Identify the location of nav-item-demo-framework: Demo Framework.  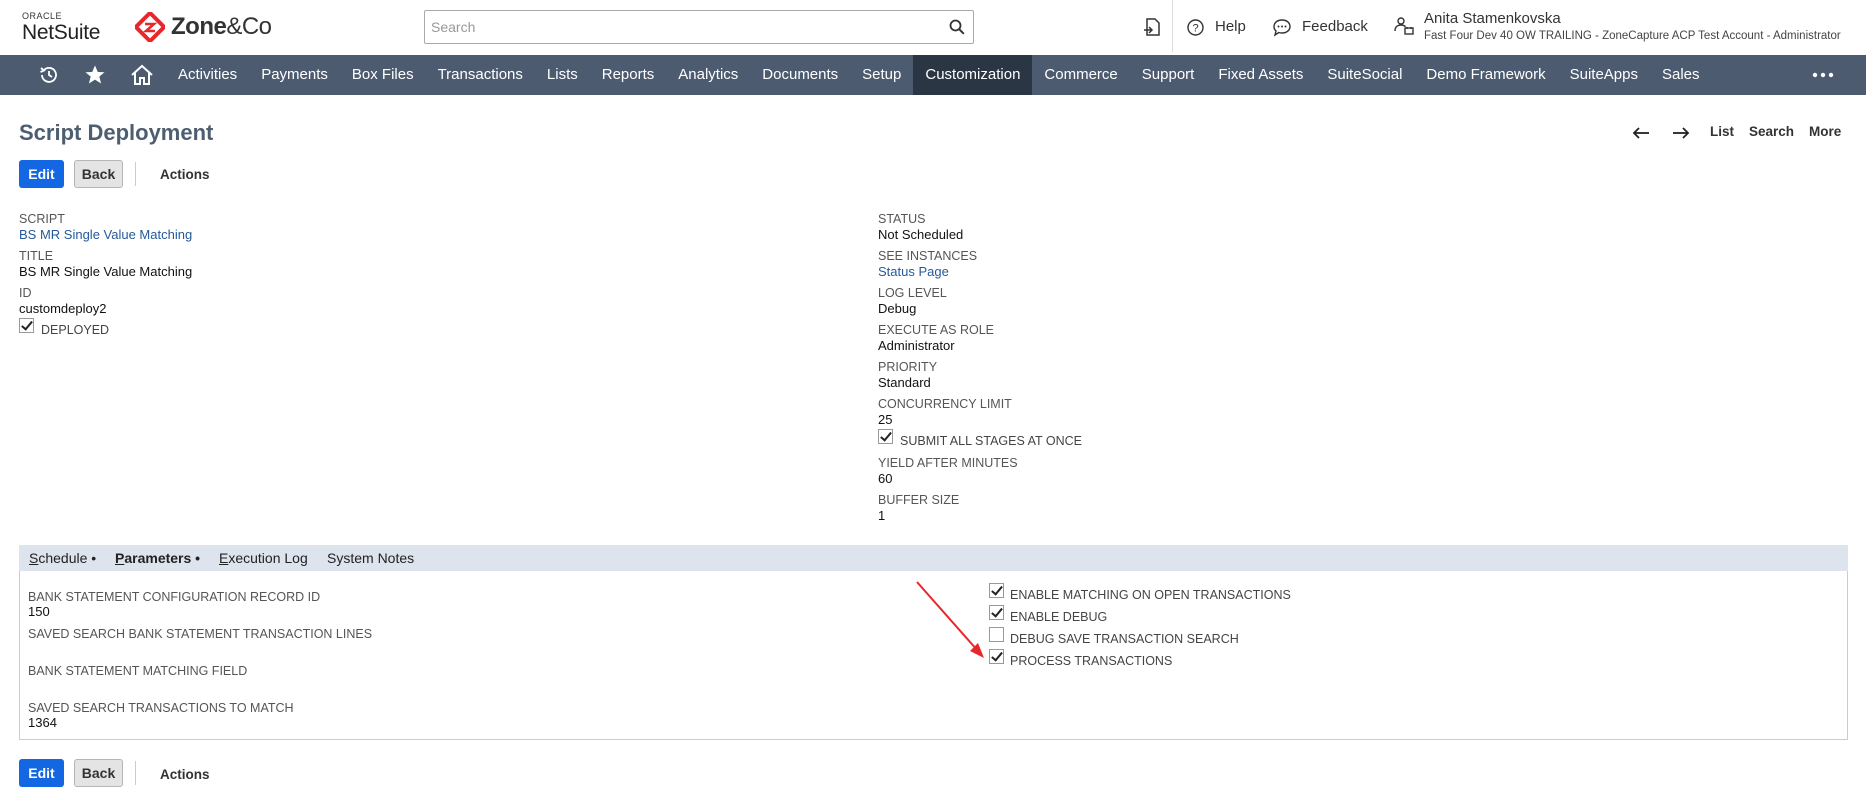
(1485, 75).